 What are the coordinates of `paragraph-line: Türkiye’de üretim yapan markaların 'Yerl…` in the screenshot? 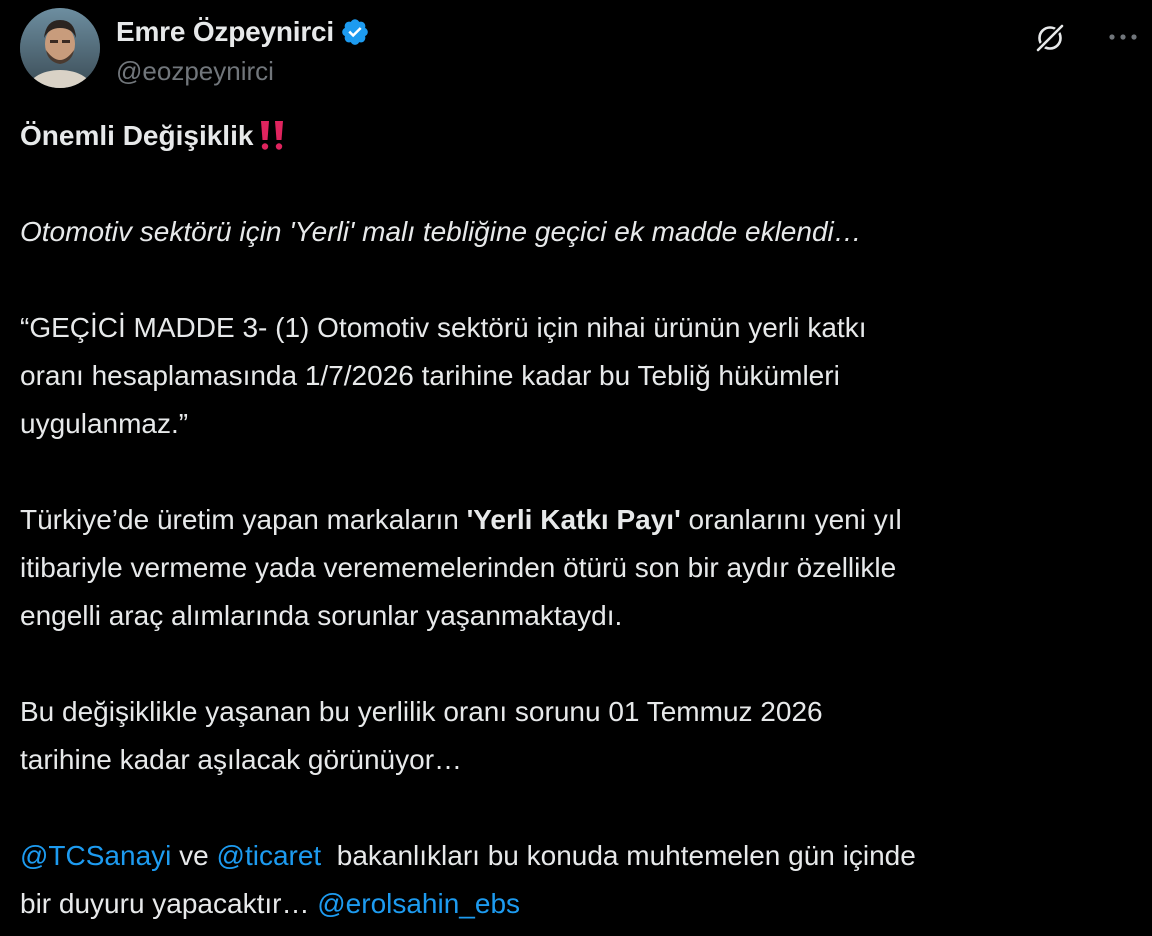 It's located at (577, 520).